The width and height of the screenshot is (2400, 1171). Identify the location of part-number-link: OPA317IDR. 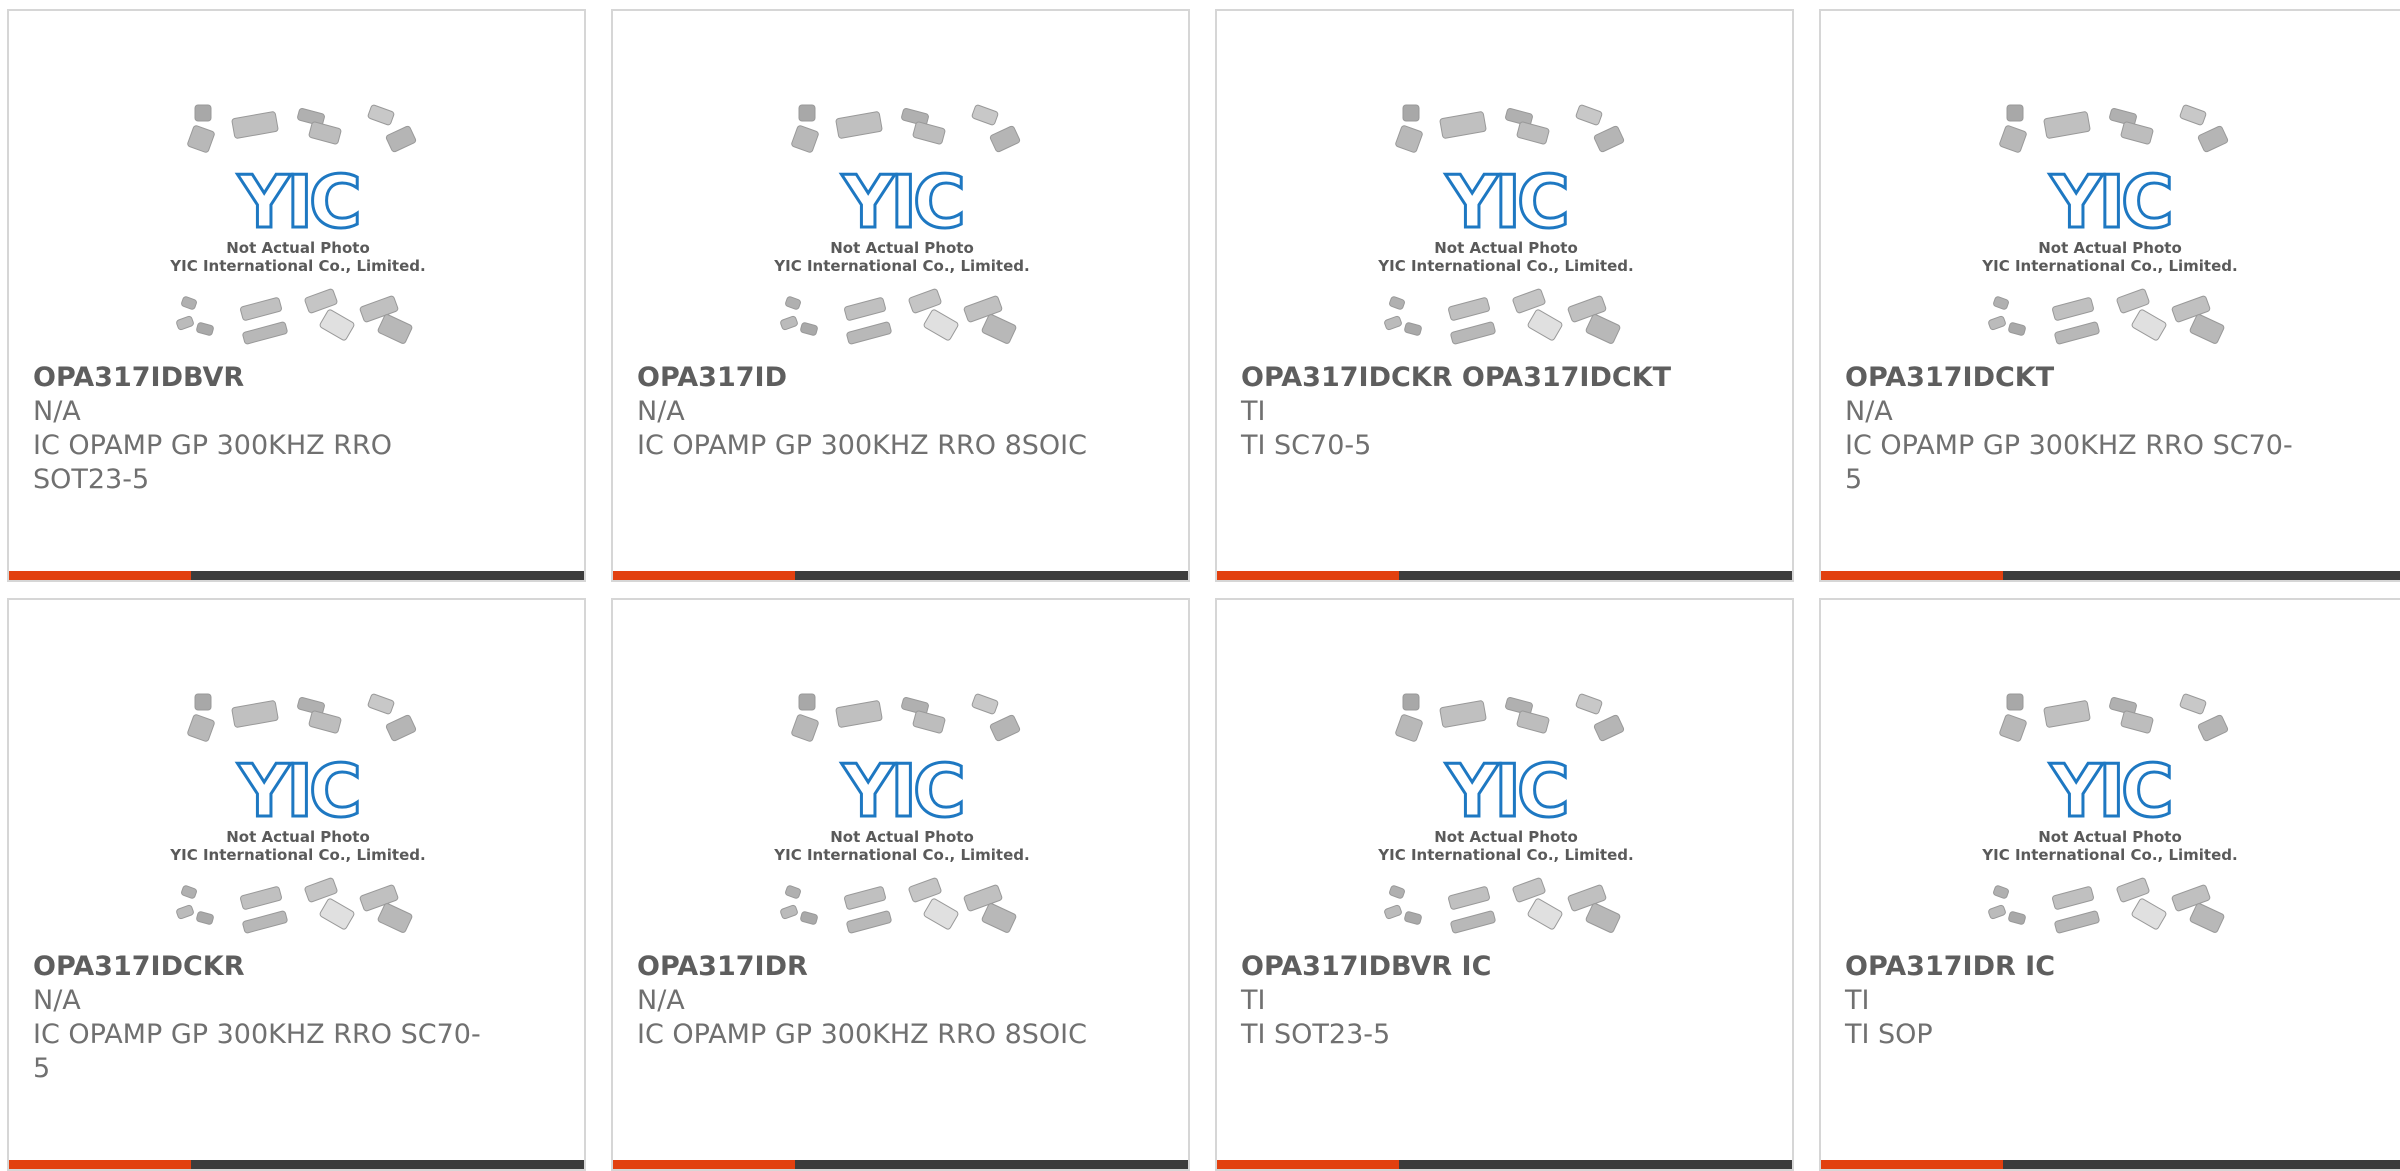
(862, 967).